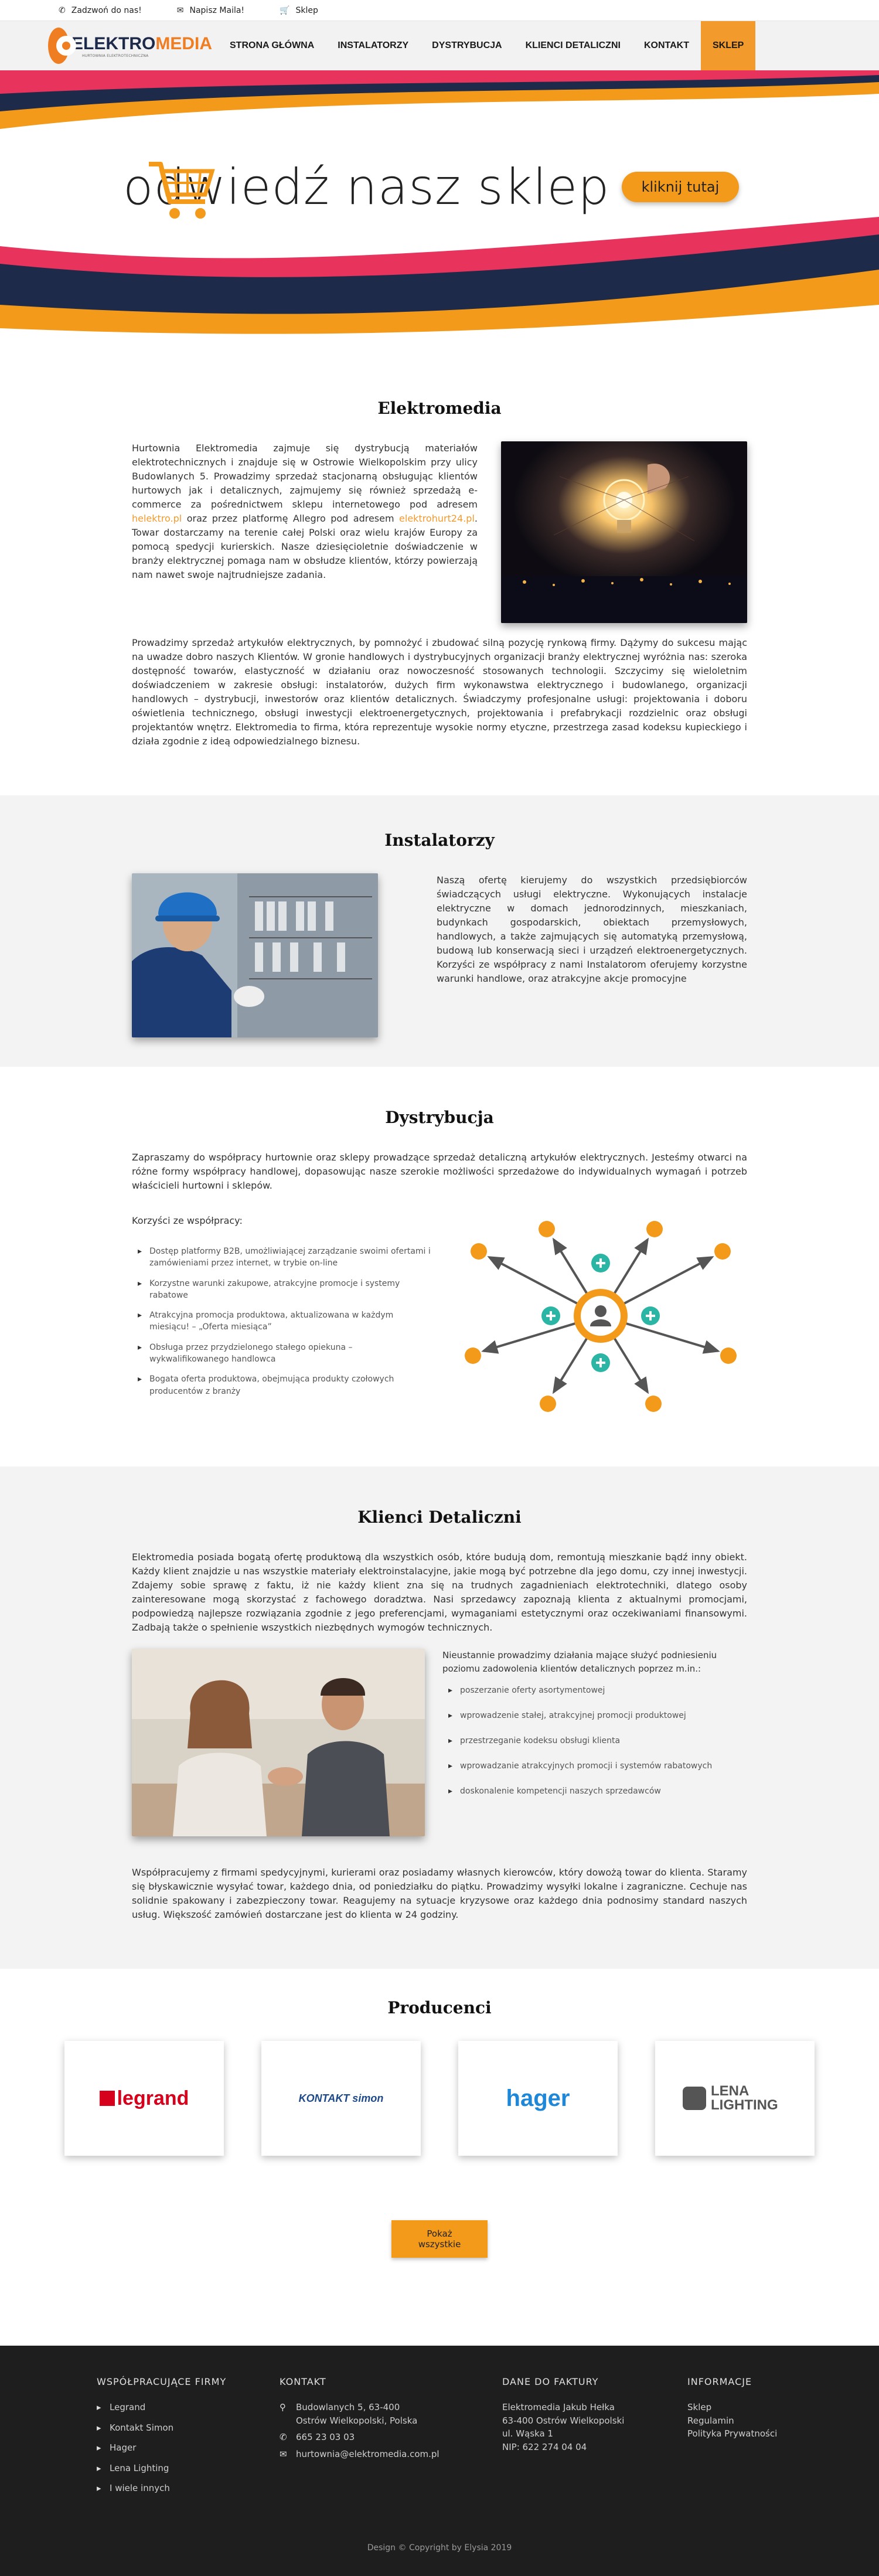 This screenshot has width=879, height=2576. I want to click on footer-link-shop: Sklep, so click(732, 2407).